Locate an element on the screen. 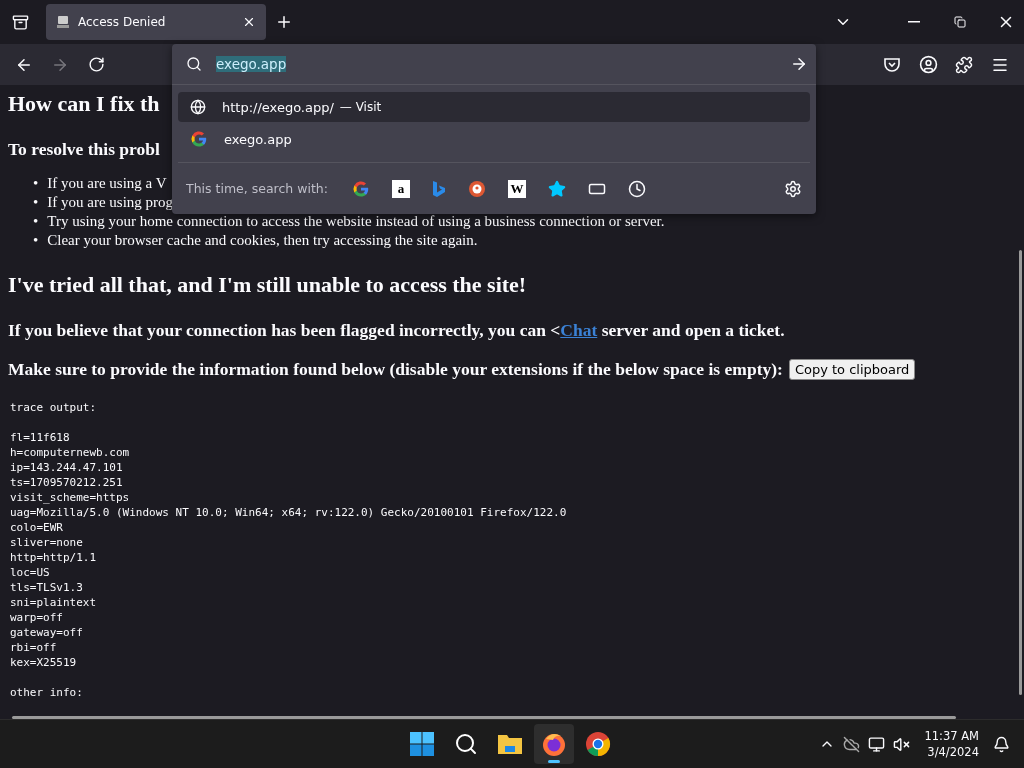 The width and height of the screenshot is (1024, 768). bullet-item: Clear your browser cache and cookies, then try accessing the site again. is located at coordinates (262, 240).